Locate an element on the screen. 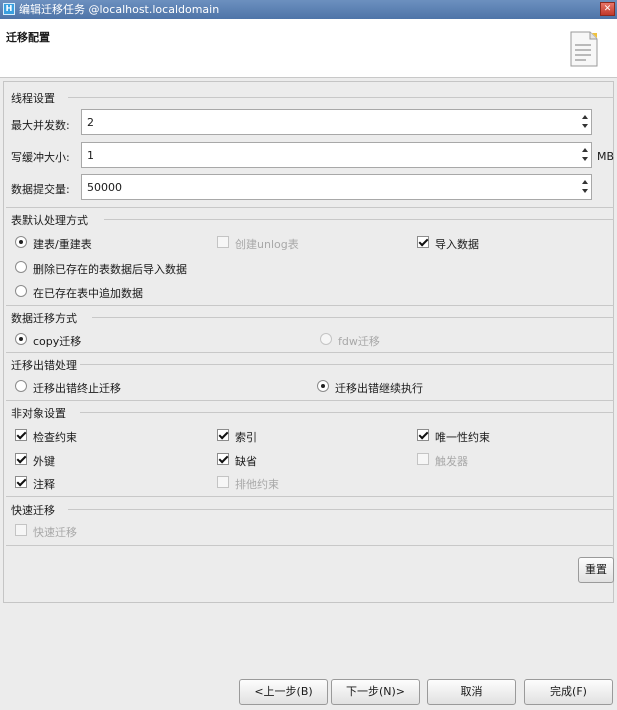 The image size is (617, 710). create-unlog-text: 创建unlog表 is located at coordinates (267, 244).